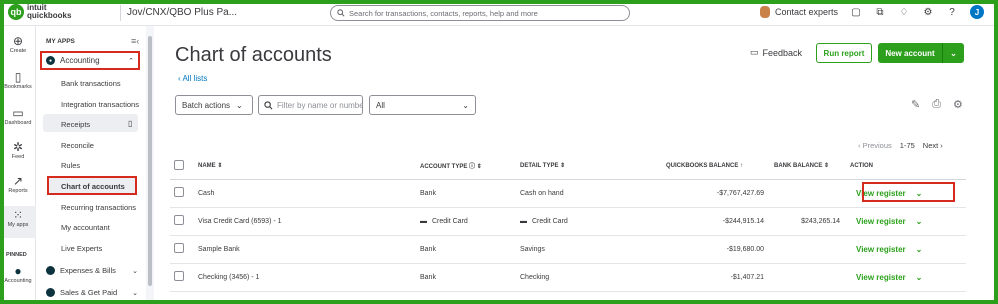 The image size is (998, 304). What do you see at coordinates (808, 166) in the screenshot?
I see `header-bank-balance: BANK BALANCE ⇕` at bounding box center [808, 166].